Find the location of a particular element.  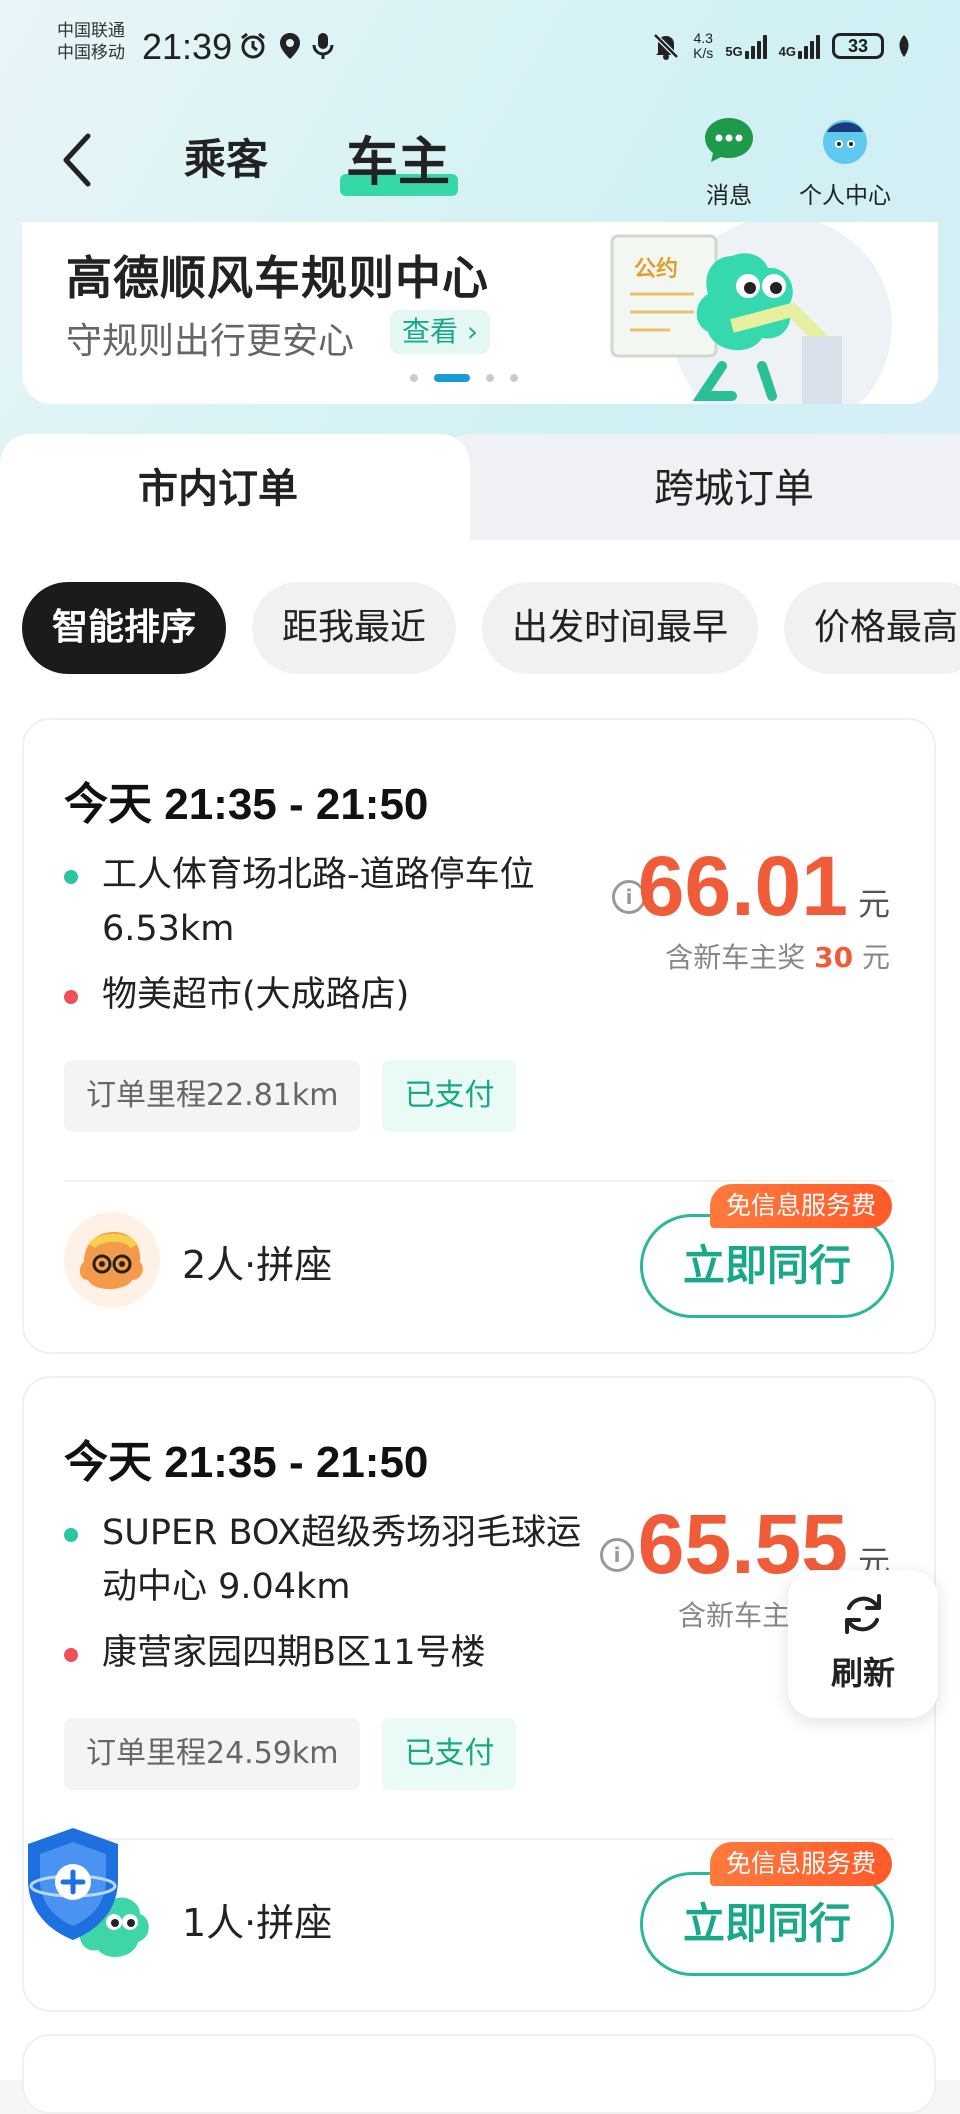

status-icons-left is located at coordinates (286, 46).